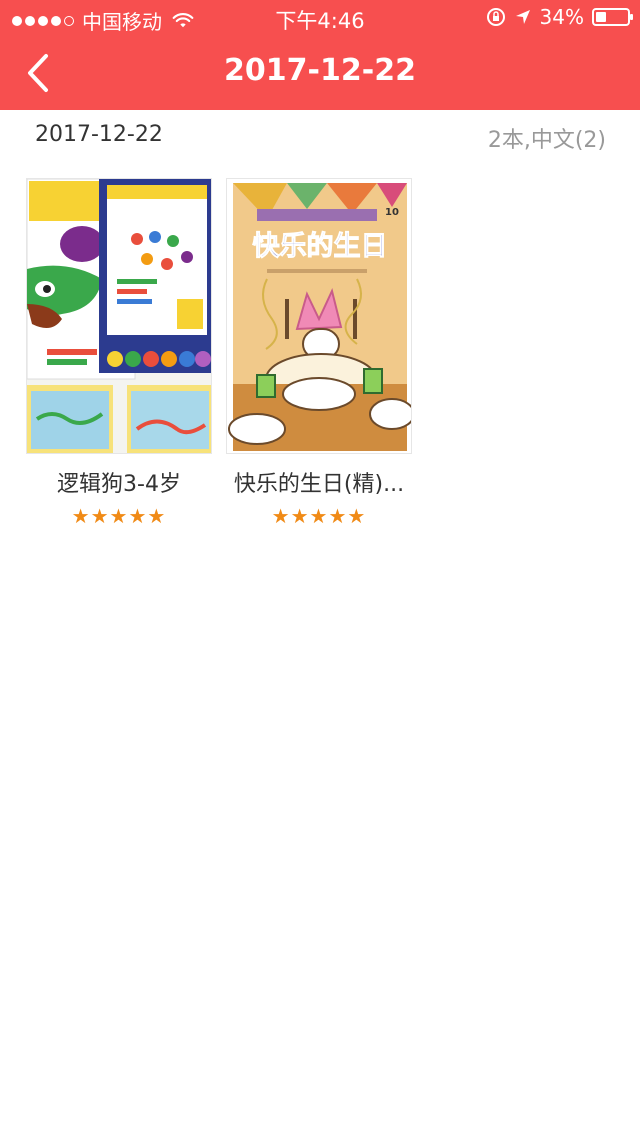  What do you see at coordinates (119, 482) in the screenshot?
I see `book-title: 逻辑狗3-4岁` at bounding box center [119, 482].